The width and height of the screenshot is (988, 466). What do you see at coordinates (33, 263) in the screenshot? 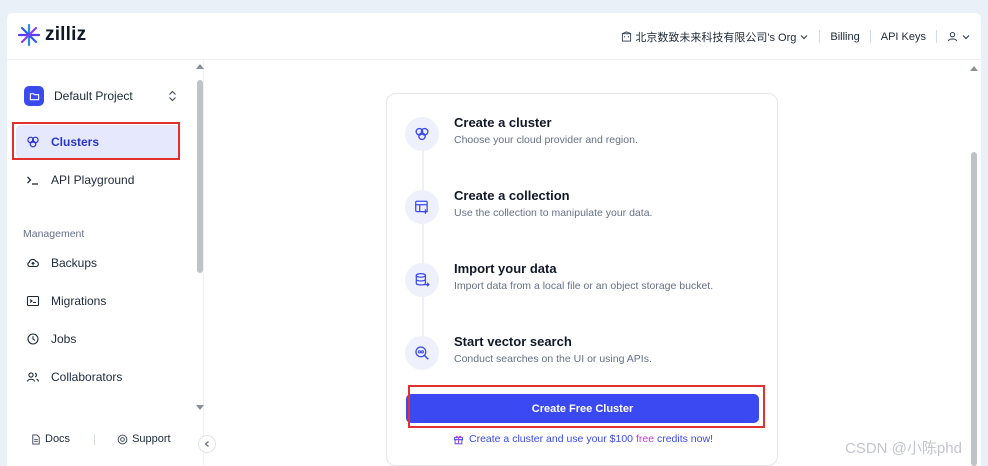
I see `cloud-backup-icon` at bounding box center [33, 263].